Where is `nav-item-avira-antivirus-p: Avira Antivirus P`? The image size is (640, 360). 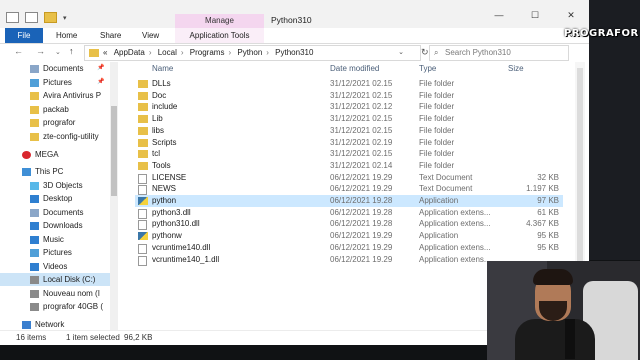
nav-item-avira-antivirus-p: Avira Antivirus P is located at coordinates (55, 95).